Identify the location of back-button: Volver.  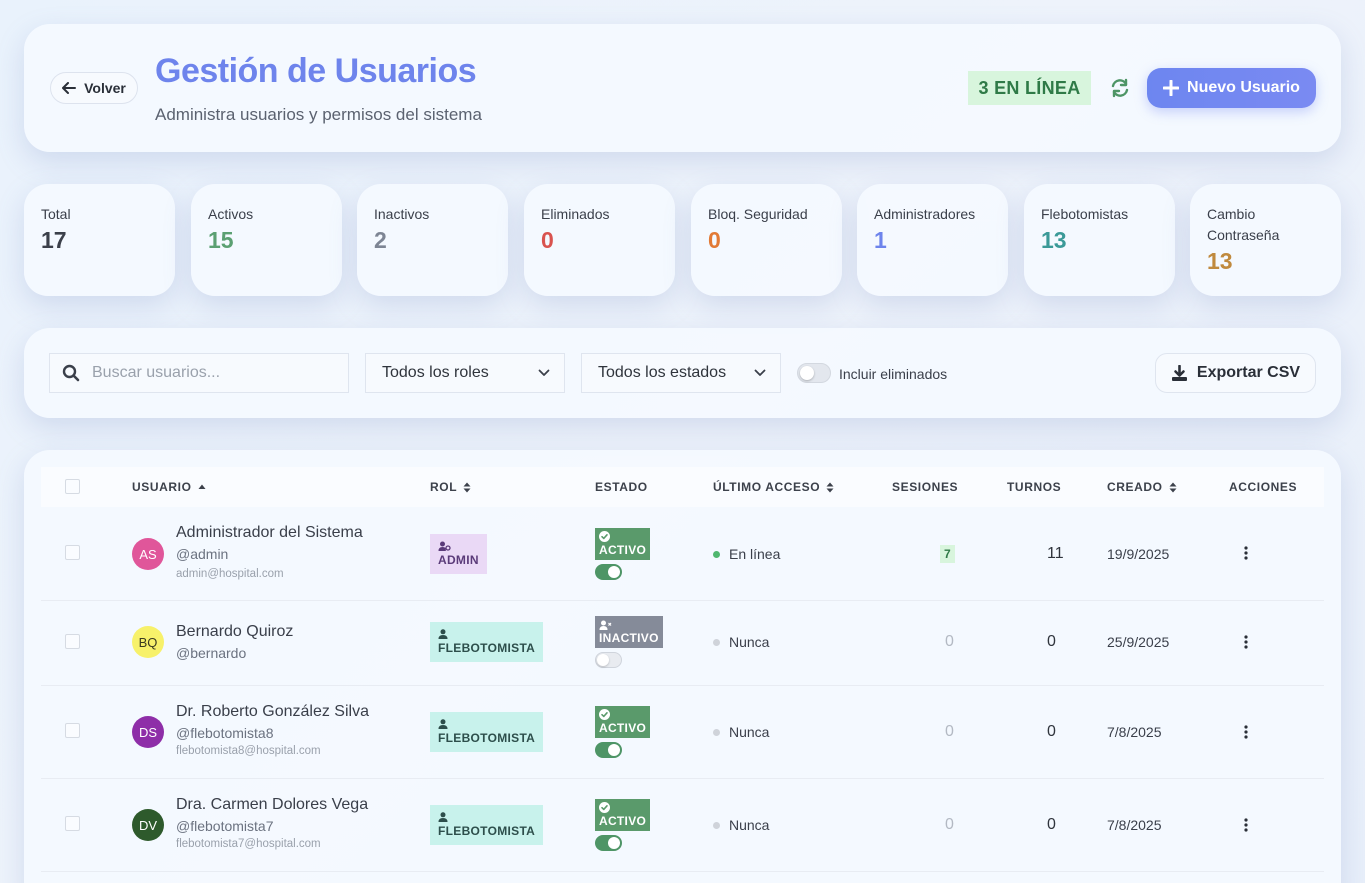
(94, 88).